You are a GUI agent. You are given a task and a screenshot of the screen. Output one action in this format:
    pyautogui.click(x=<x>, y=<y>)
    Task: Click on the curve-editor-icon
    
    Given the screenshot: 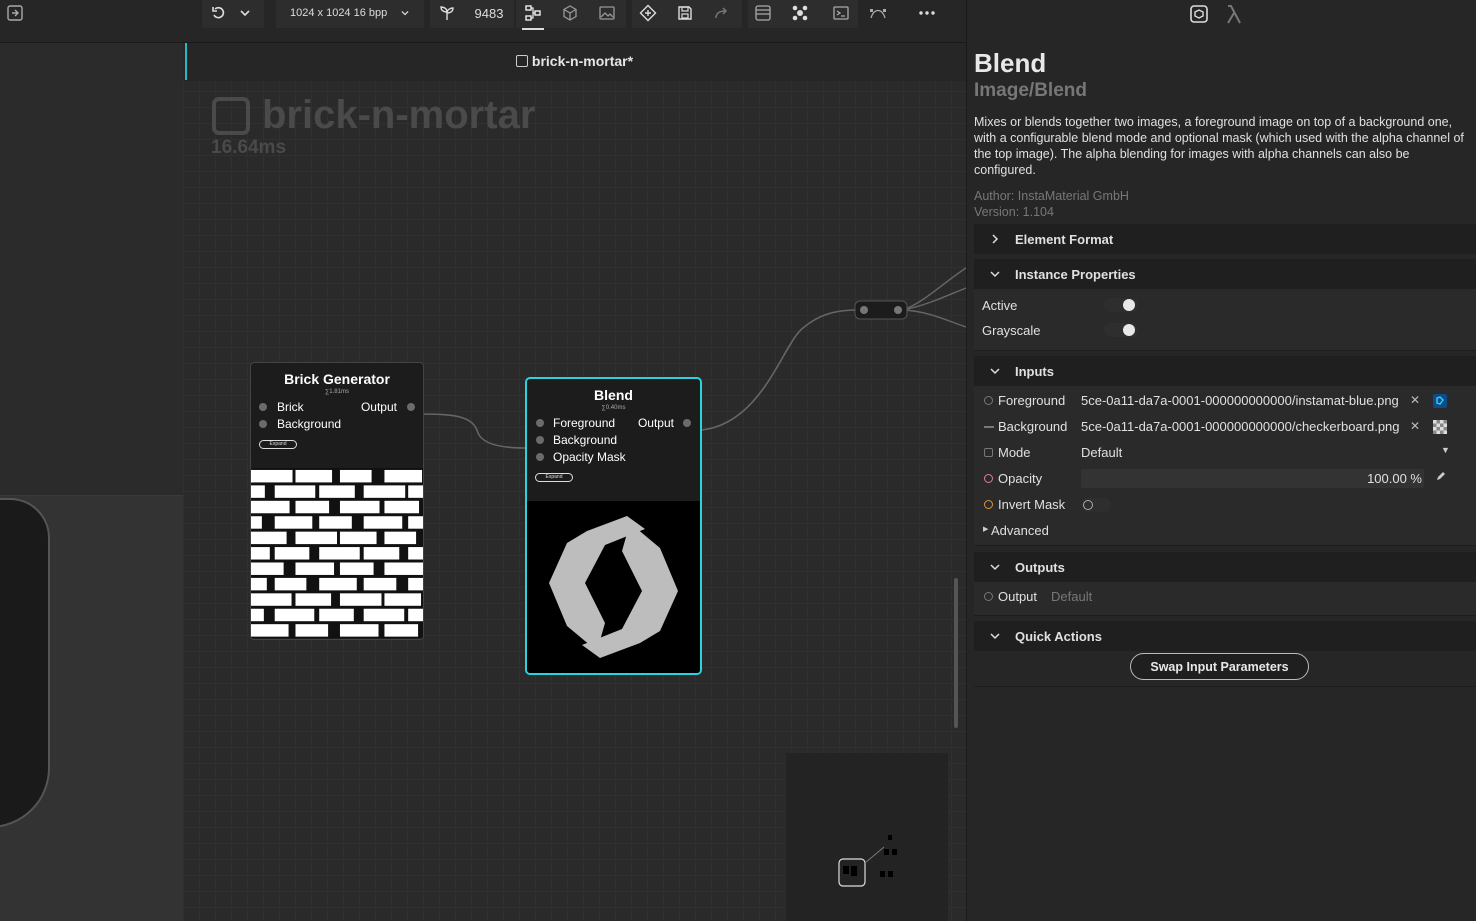 What is the action you would take?
    pyautogui.click(x=878, y=13)
    